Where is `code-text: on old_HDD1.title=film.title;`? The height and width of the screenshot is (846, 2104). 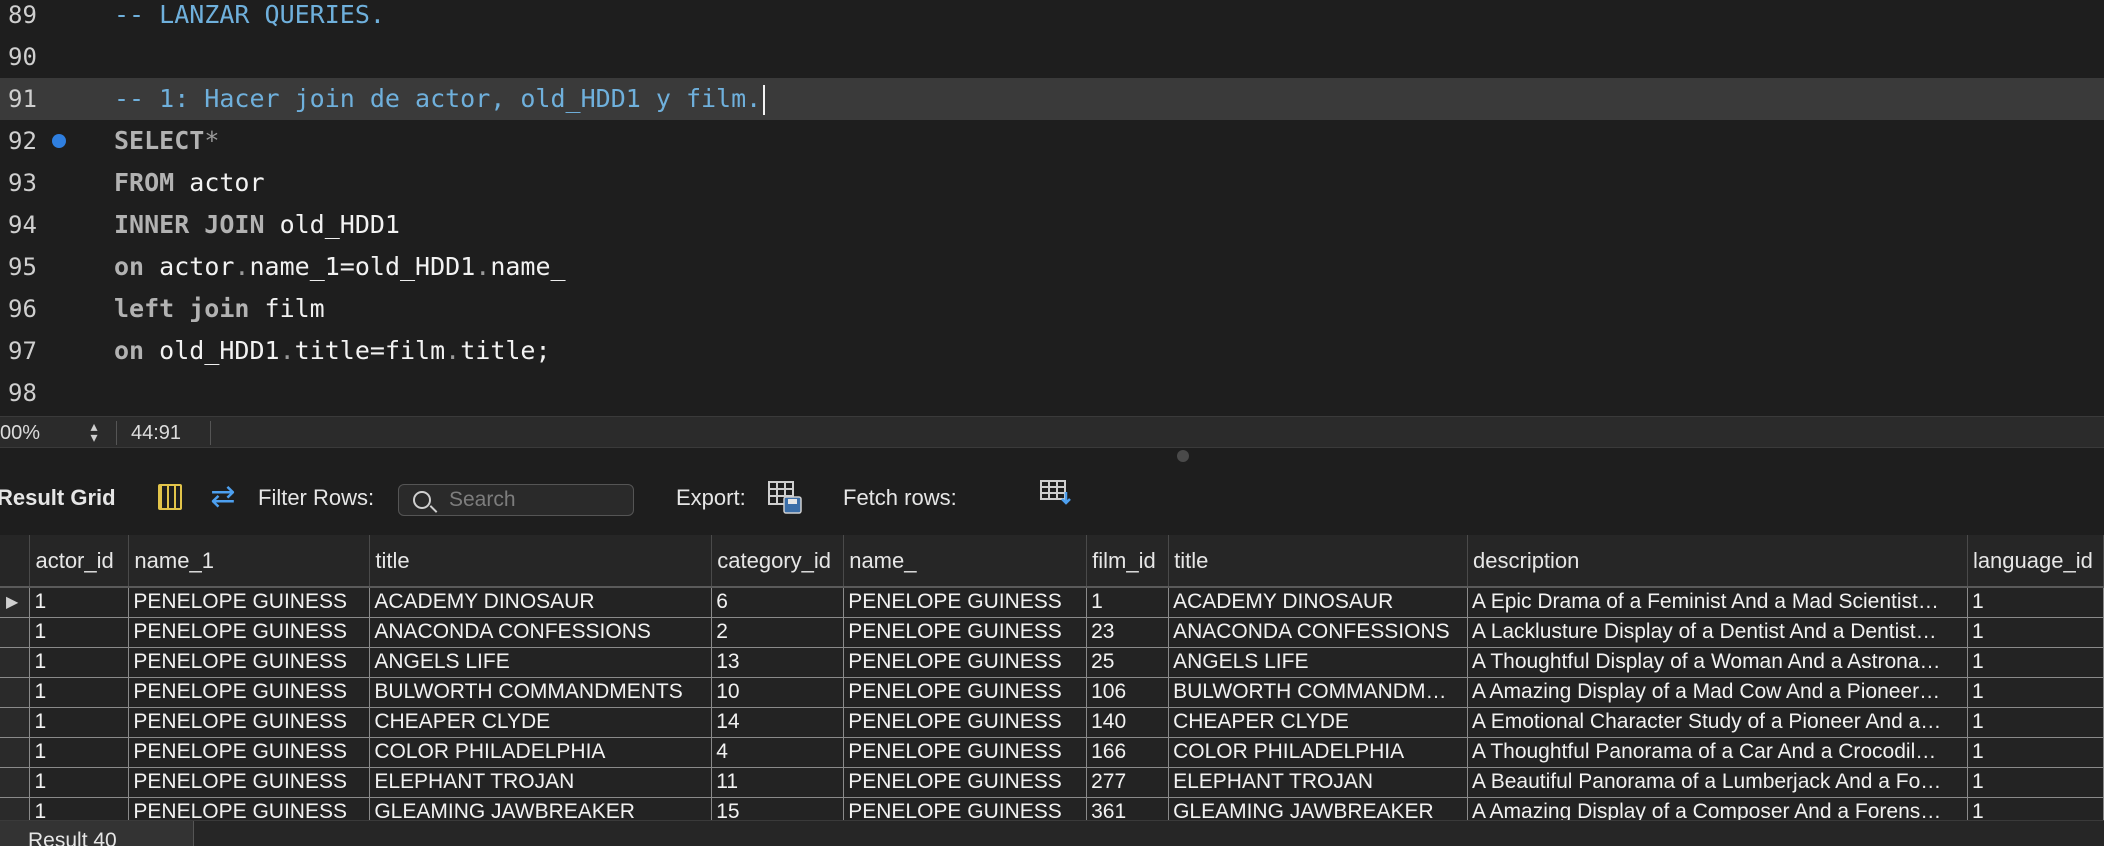
code-text: on old_HDD1.title=film.title; is located at coordinates (332, 351).